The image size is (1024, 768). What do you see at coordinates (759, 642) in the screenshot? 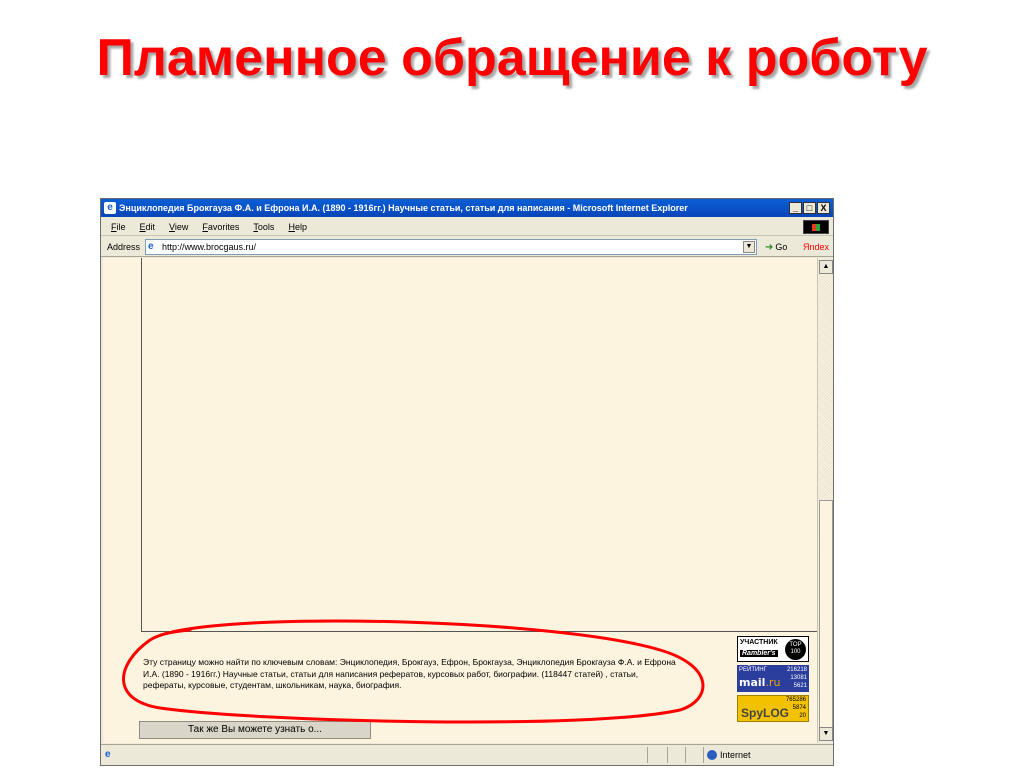
I see `rambler-top-text: УЧАСТНИК` at bounding box center [759, 642].